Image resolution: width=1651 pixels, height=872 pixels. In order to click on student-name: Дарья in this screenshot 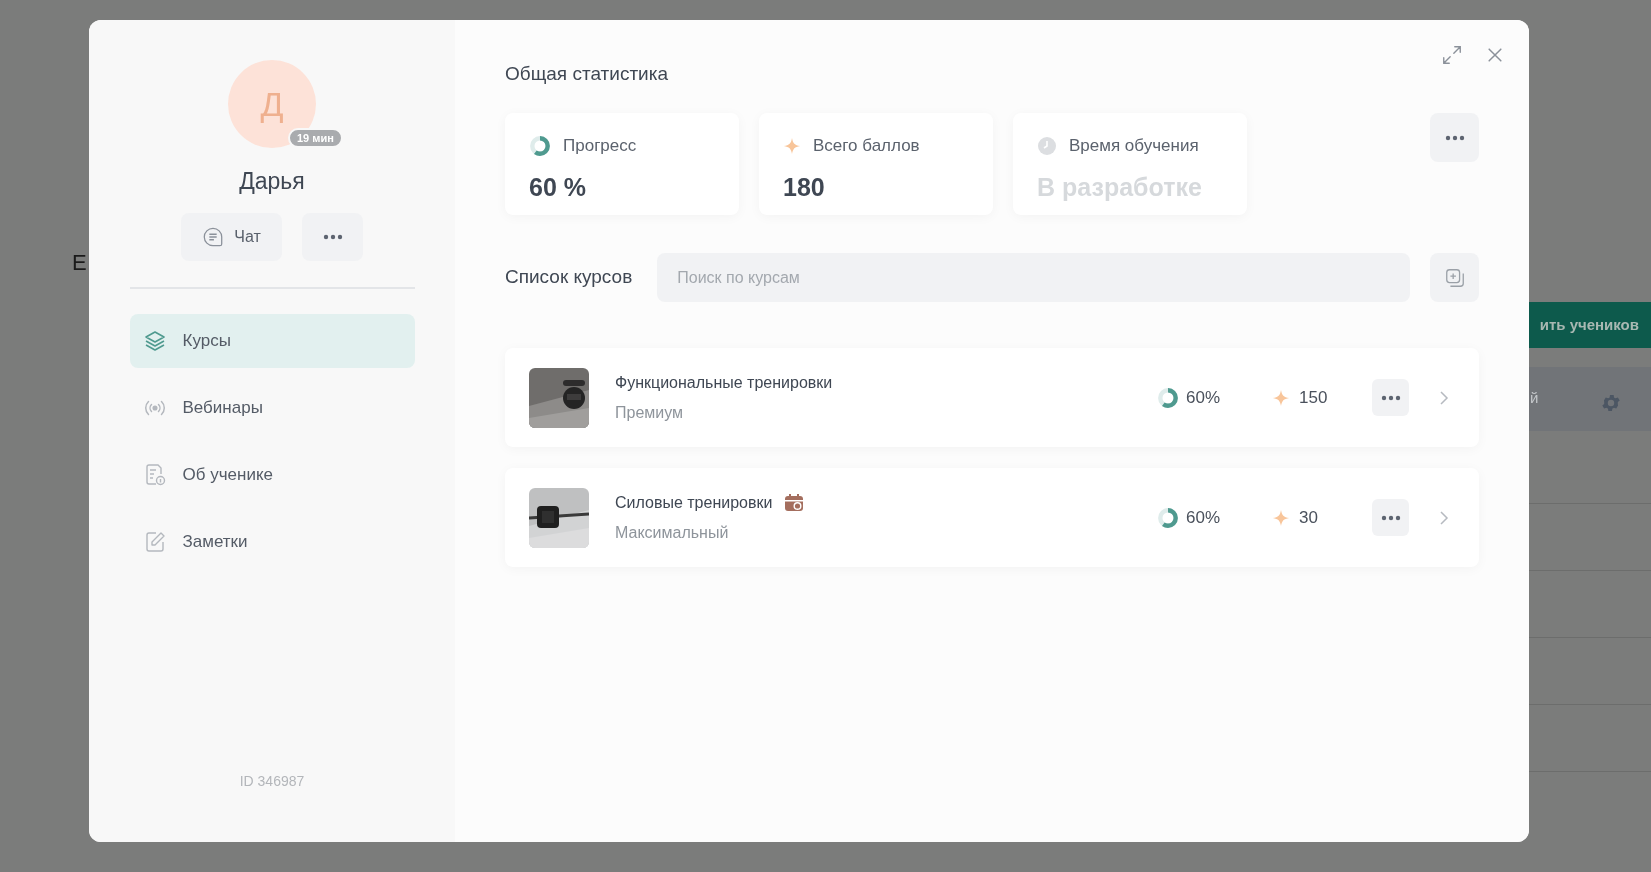, I will do `click(272, 181)`.